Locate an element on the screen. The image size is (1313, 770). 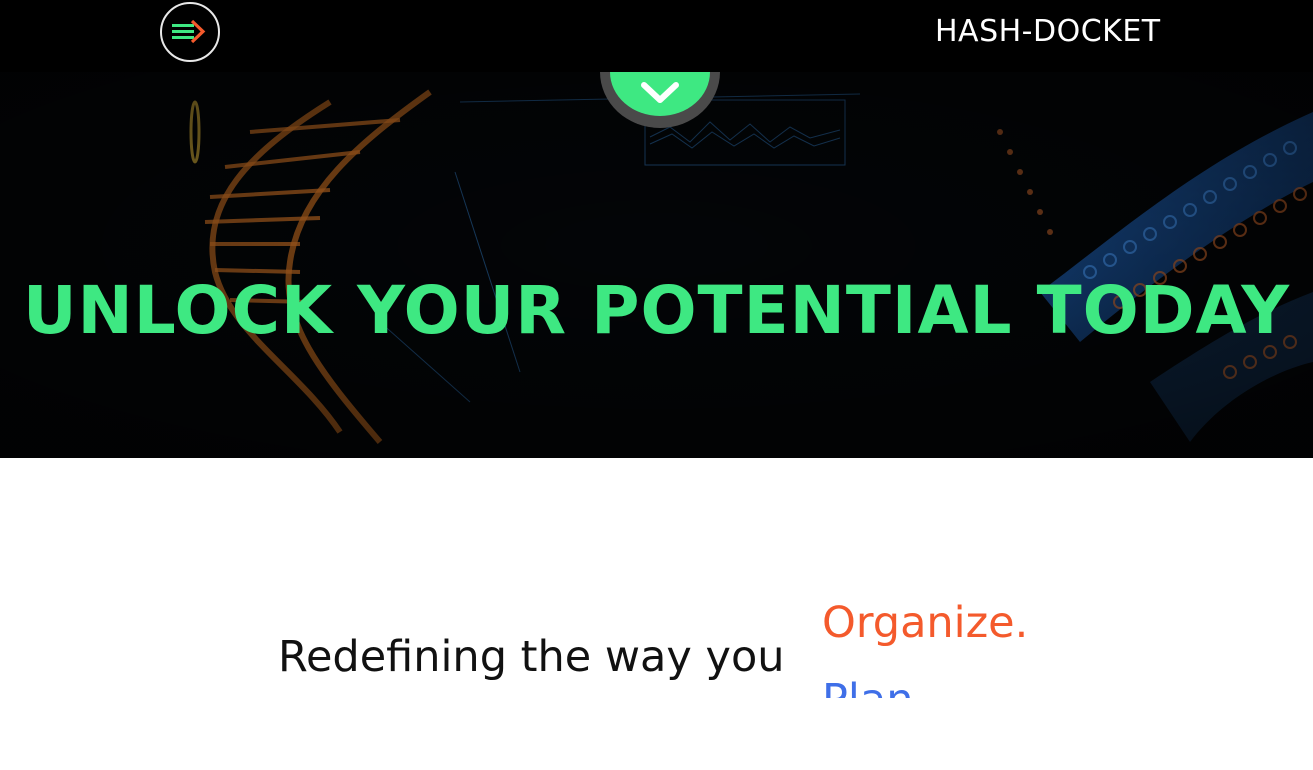
forward-arrow-icon is located at coordinates (189, 31).